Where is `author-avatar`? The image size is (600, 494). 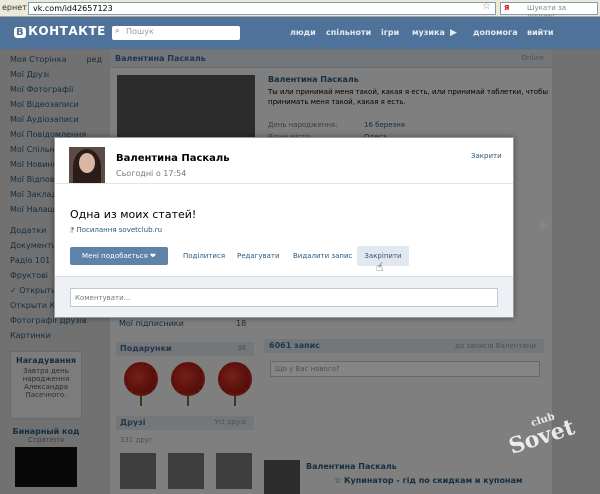 author-avatar is located at coordinates (87, 165).